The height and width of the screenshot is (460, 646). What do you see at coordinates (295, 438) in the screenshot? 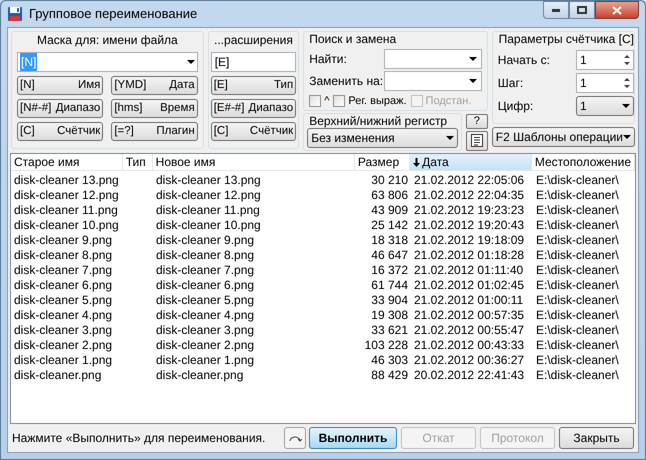
I see `refresh-button` at bounding box center [295, 438].